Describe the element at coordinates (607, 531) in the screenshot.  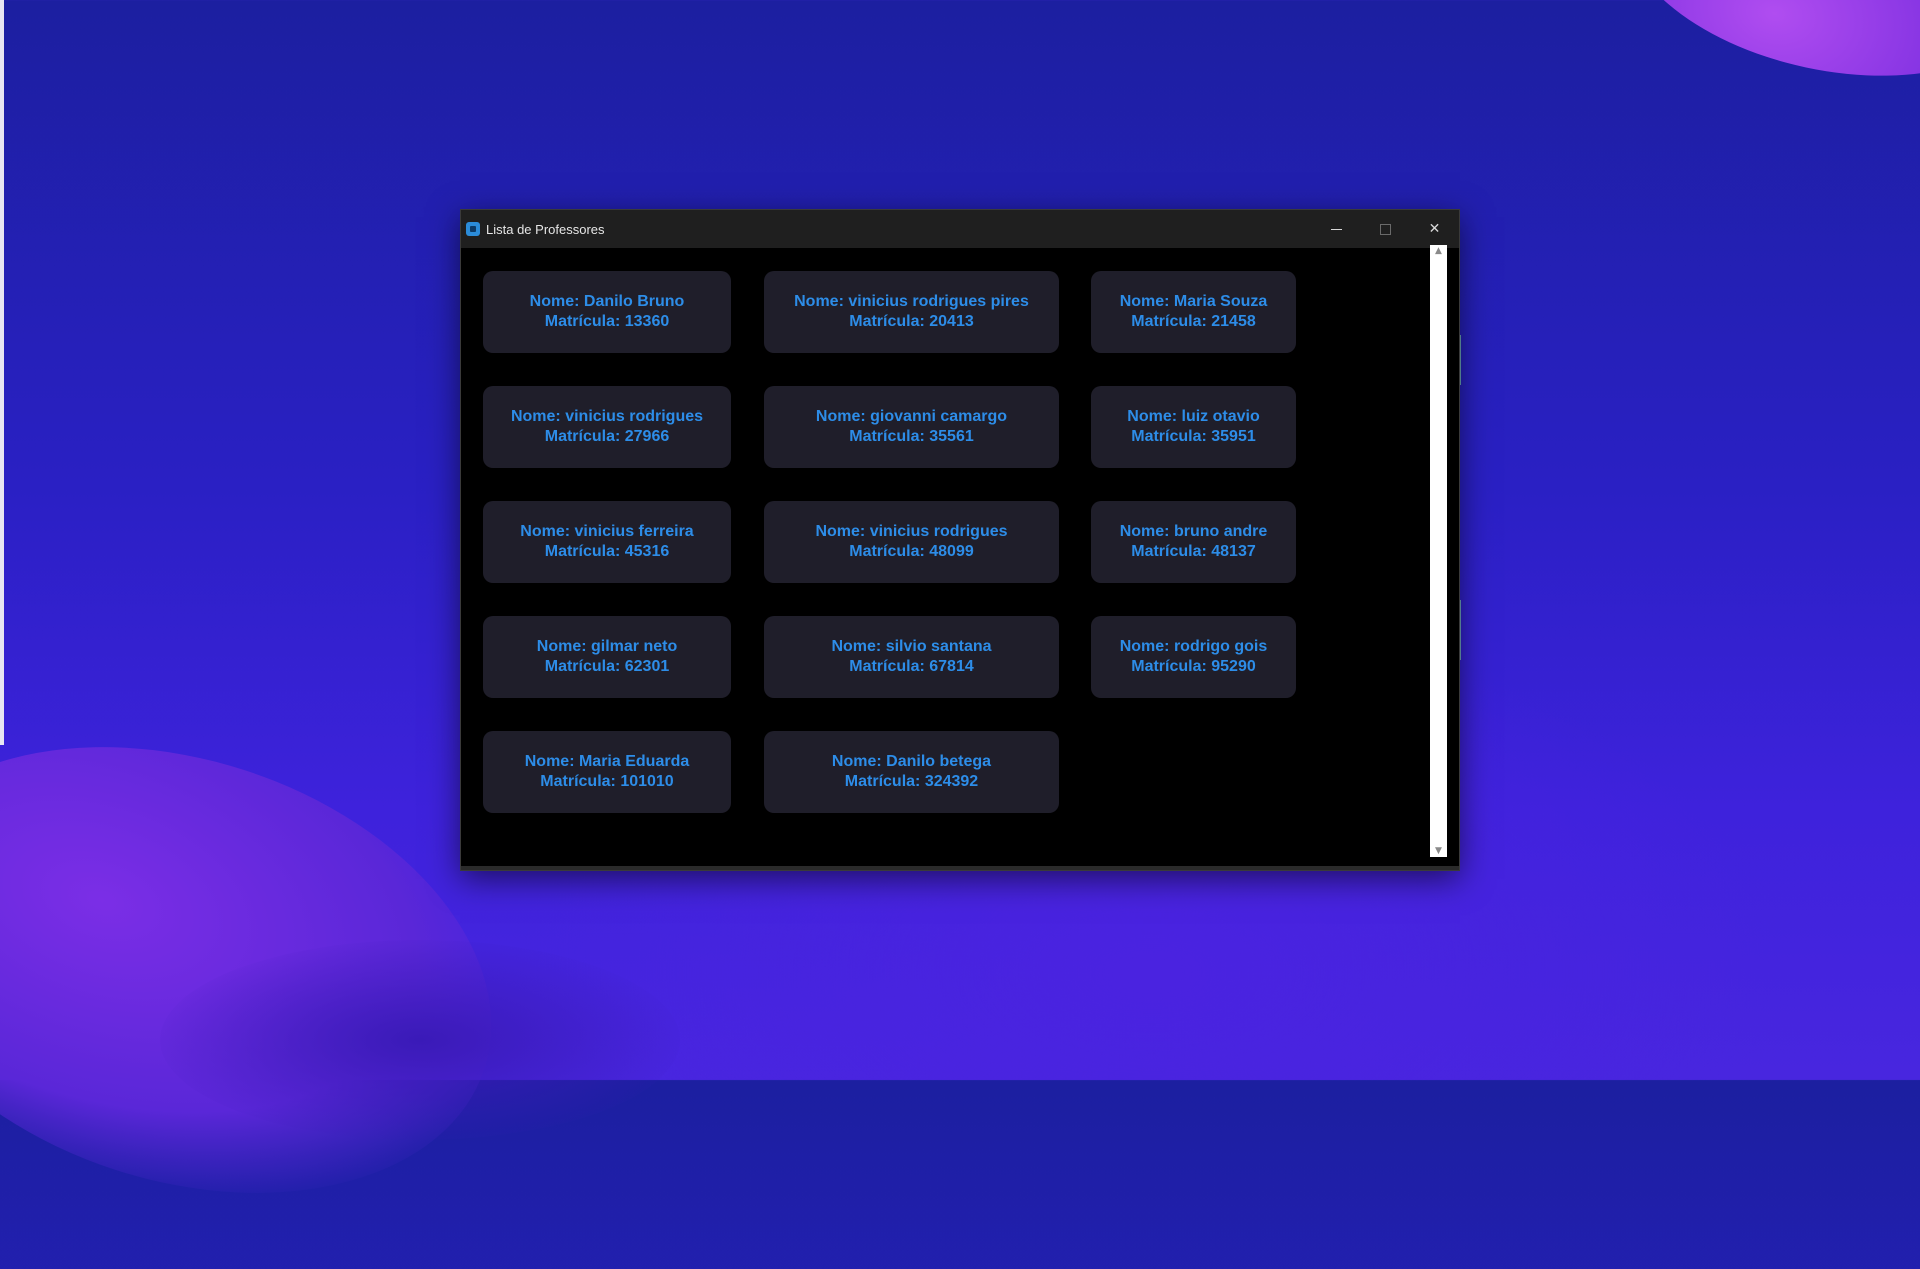
I see `professor-name: Nome: vinicius ferreira` at that location.